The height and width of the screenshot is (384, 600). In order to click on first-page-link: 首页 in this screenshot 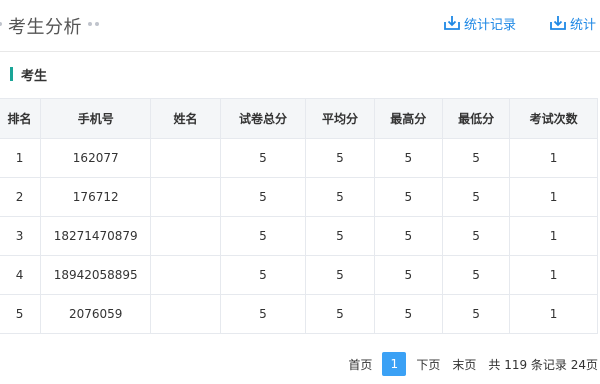, I will do `click(360, 364)`.